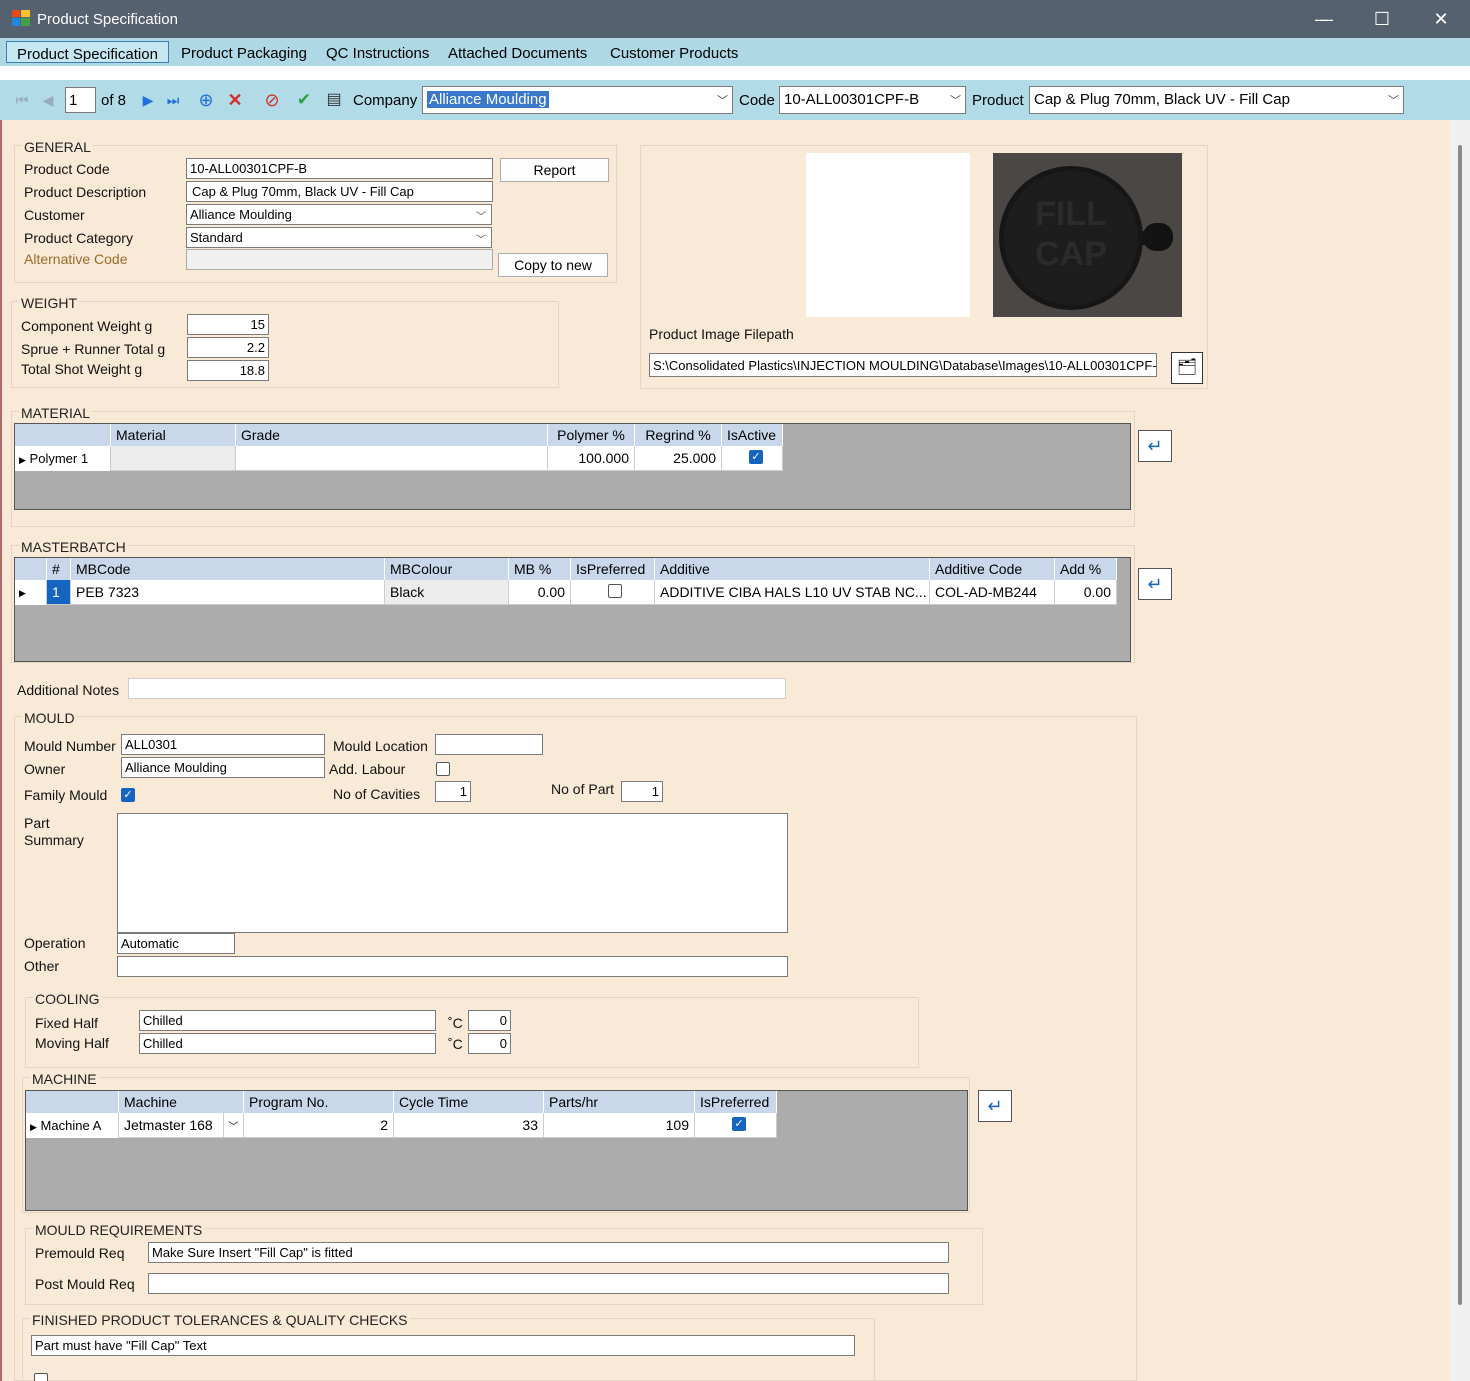 The image size is (1470, 1381). Describe the element at coordinates (41, 1377) in the screenshot. I see `partial-checkbox` at that location.